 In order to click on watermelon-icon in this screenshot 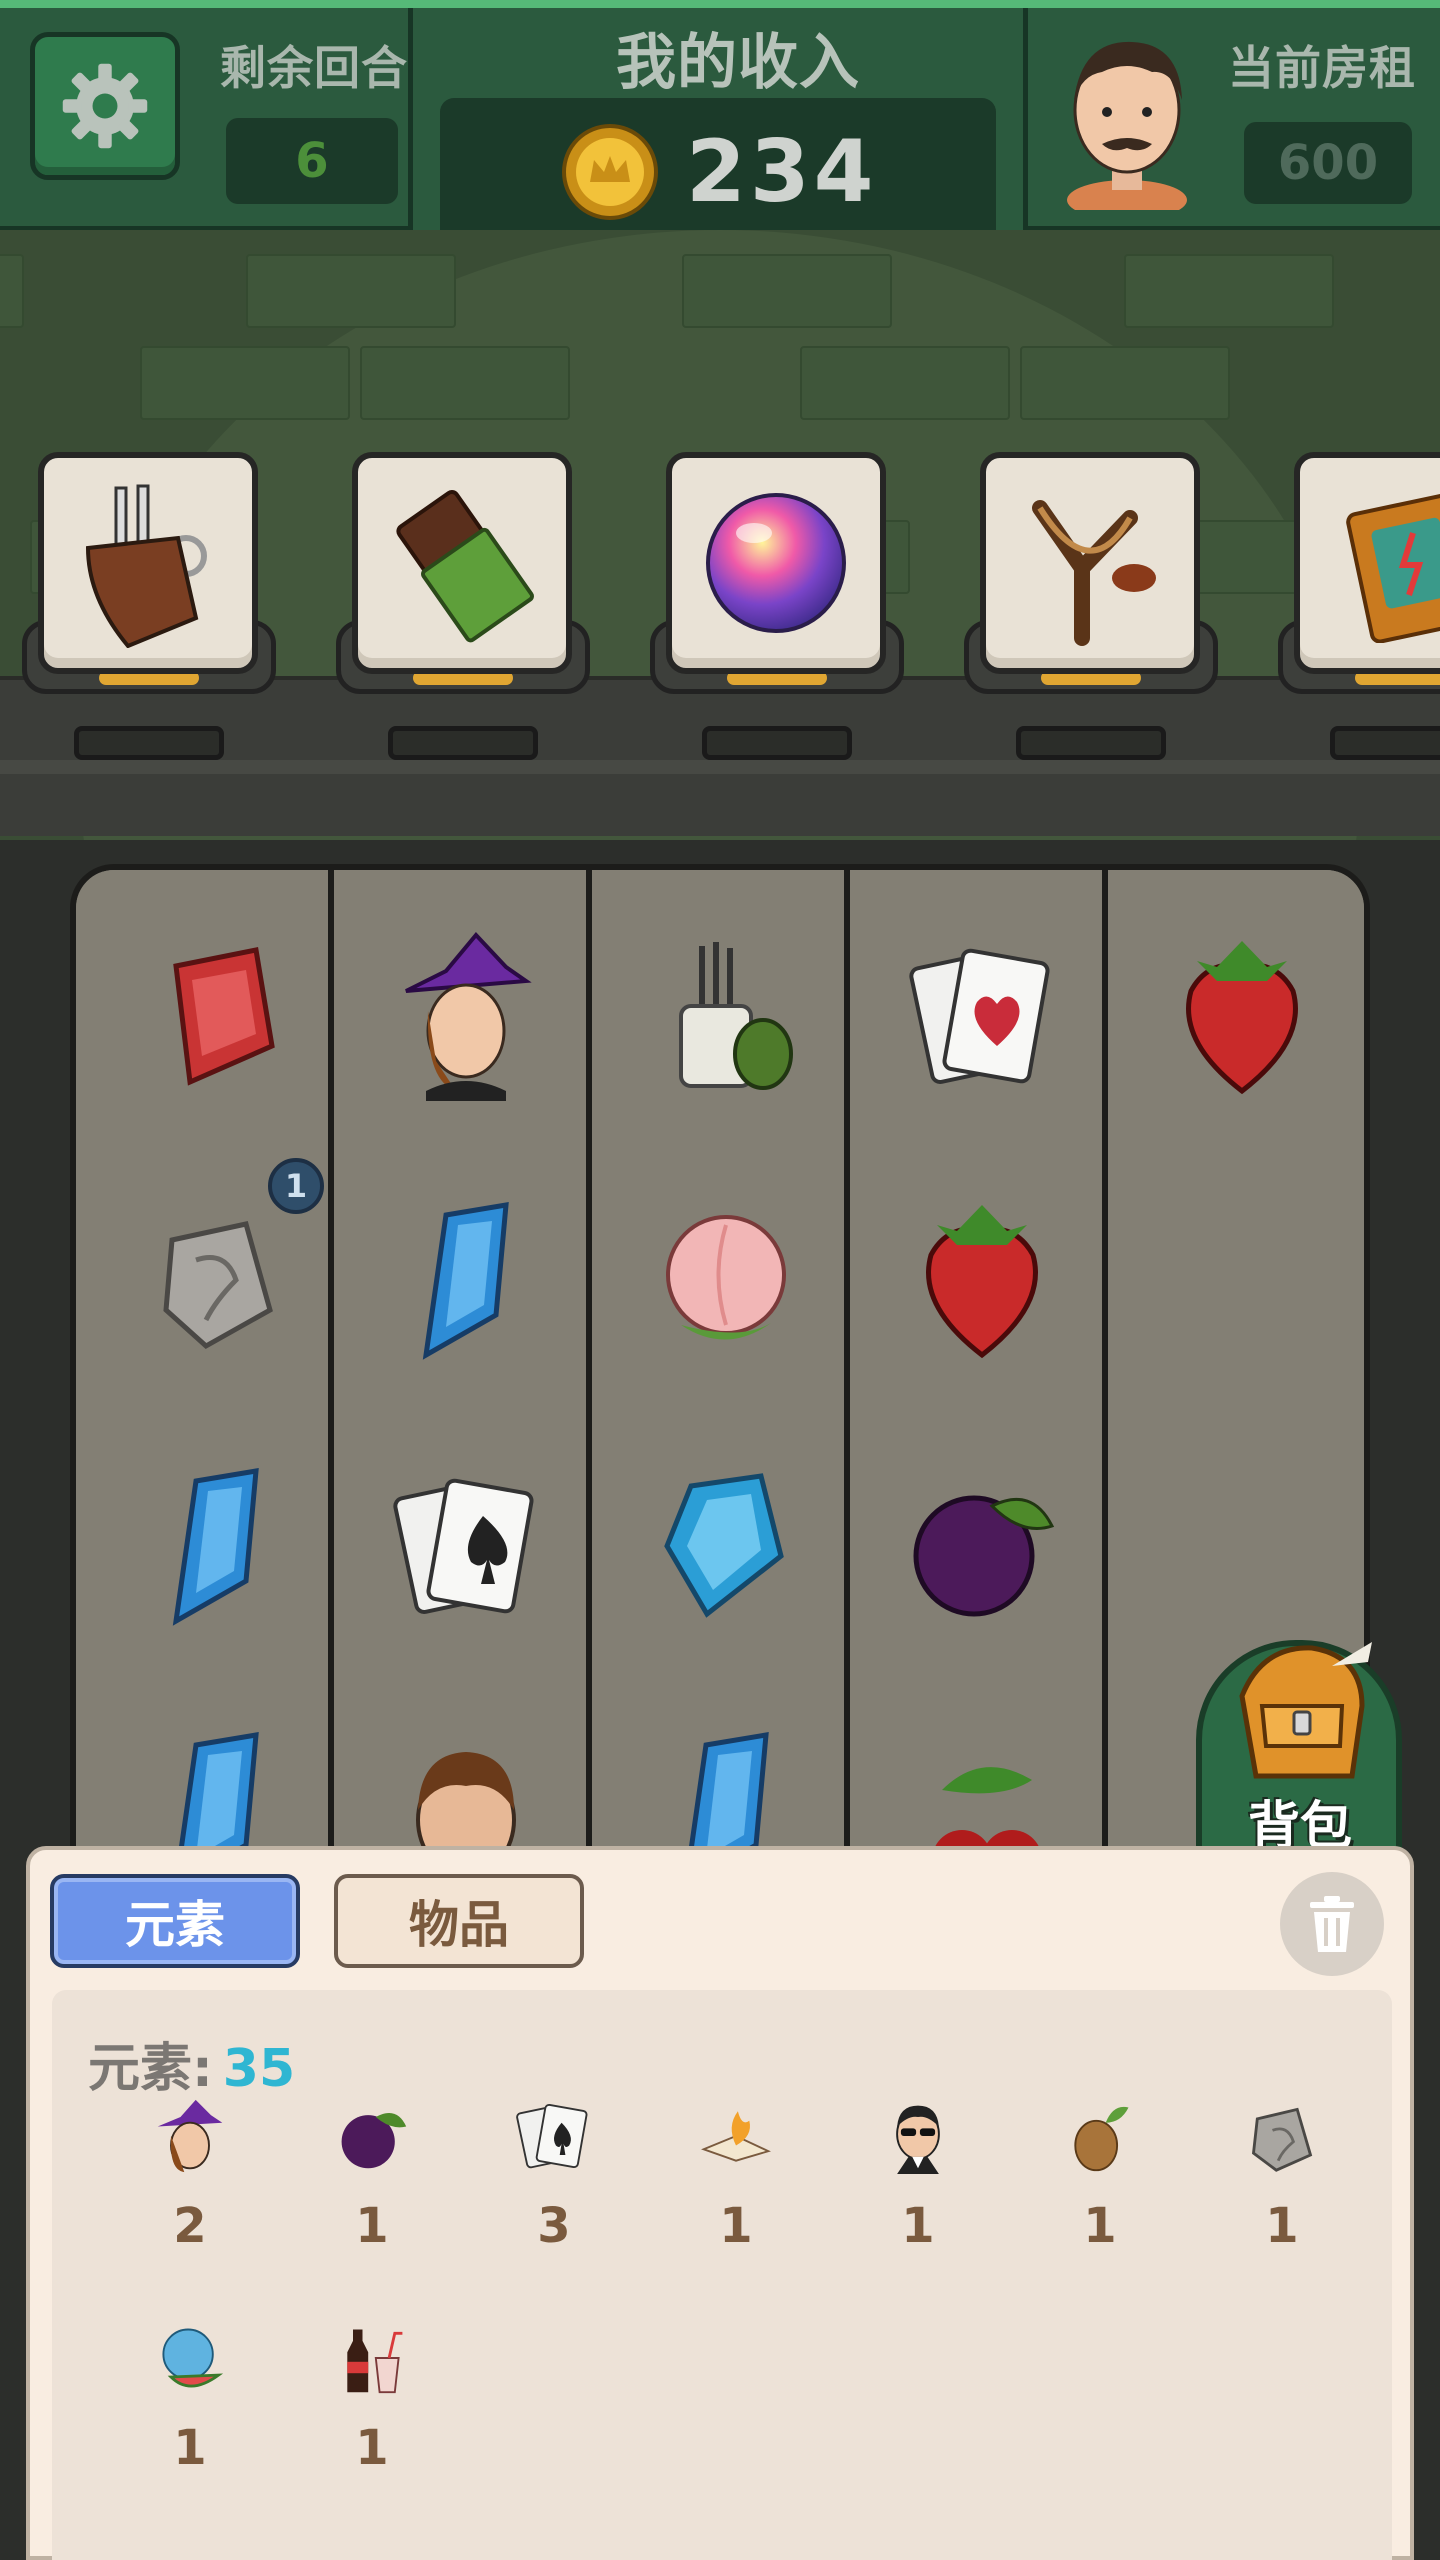, I will do `click(193, 2358)`.